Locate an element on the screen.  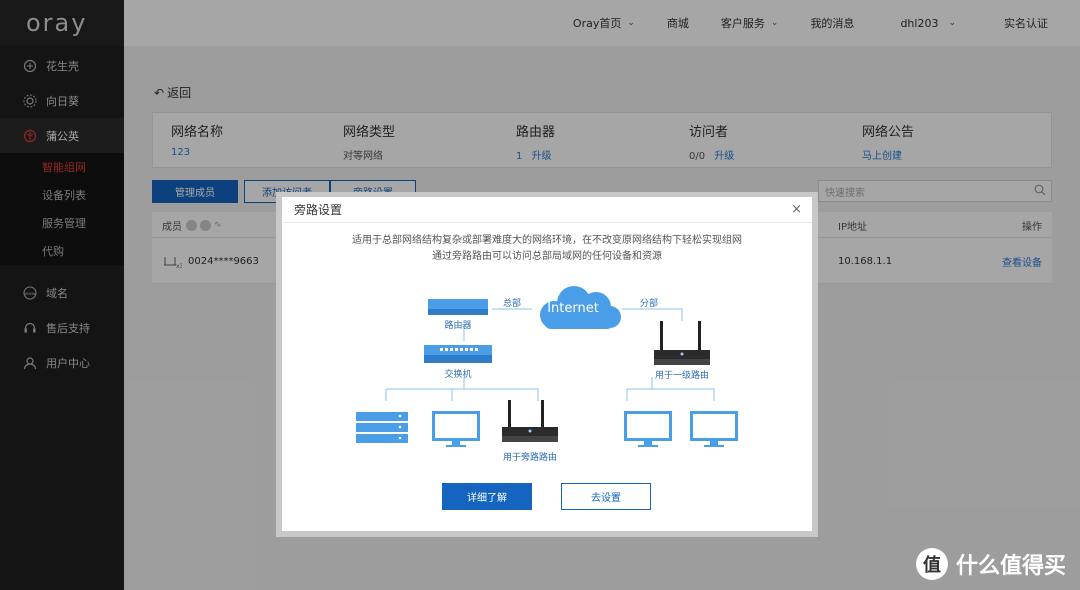
internet-label: Internet is located at coordinates (573, 308).